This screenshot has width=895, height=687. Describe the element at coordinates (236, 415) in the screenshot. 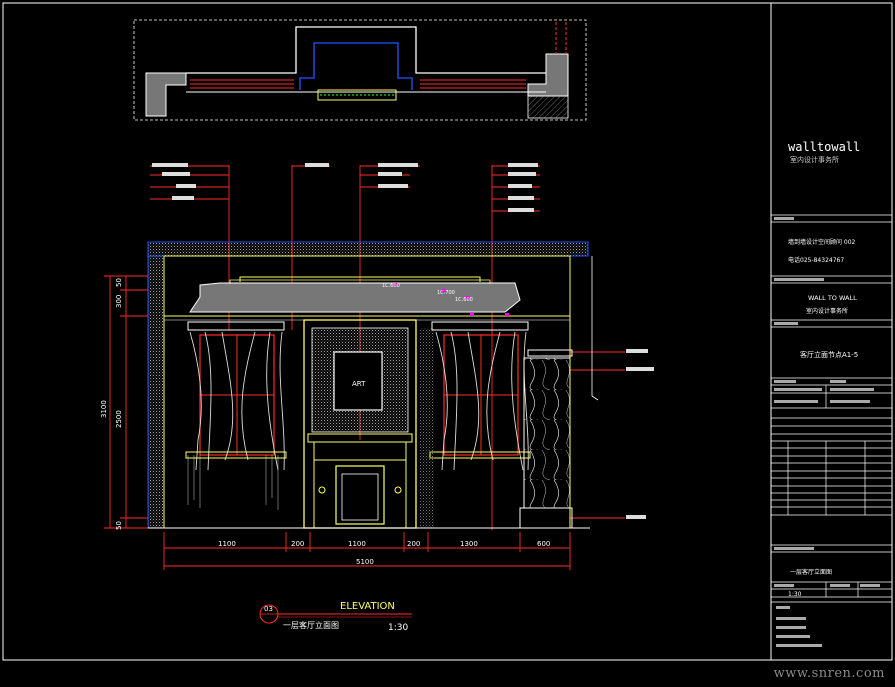

I see `left-window` at that location.